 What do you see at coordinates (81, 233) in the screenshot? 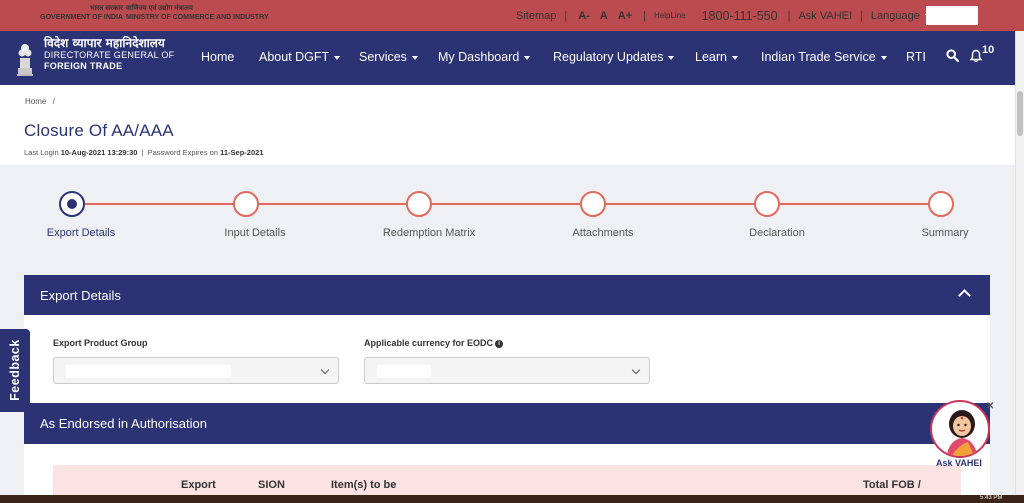
I see `step-export-details-label: Export Details` at bounding box center [81, 233].